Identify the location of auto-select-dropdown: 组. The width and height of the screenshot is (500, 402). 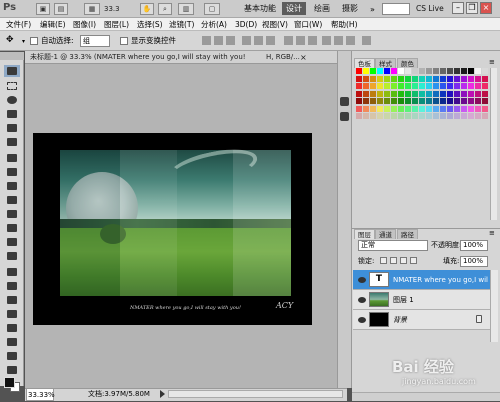
(95, 41).